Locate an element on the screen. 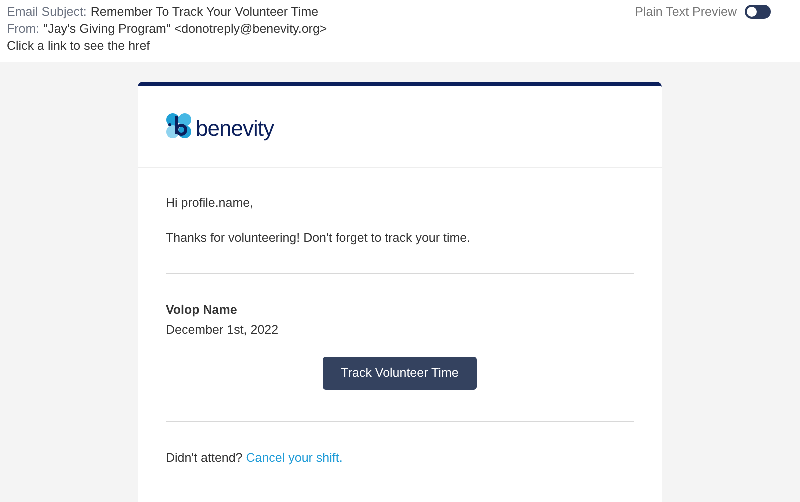  event-date: December 1st, 2022 is located at coordinates (223, 331).